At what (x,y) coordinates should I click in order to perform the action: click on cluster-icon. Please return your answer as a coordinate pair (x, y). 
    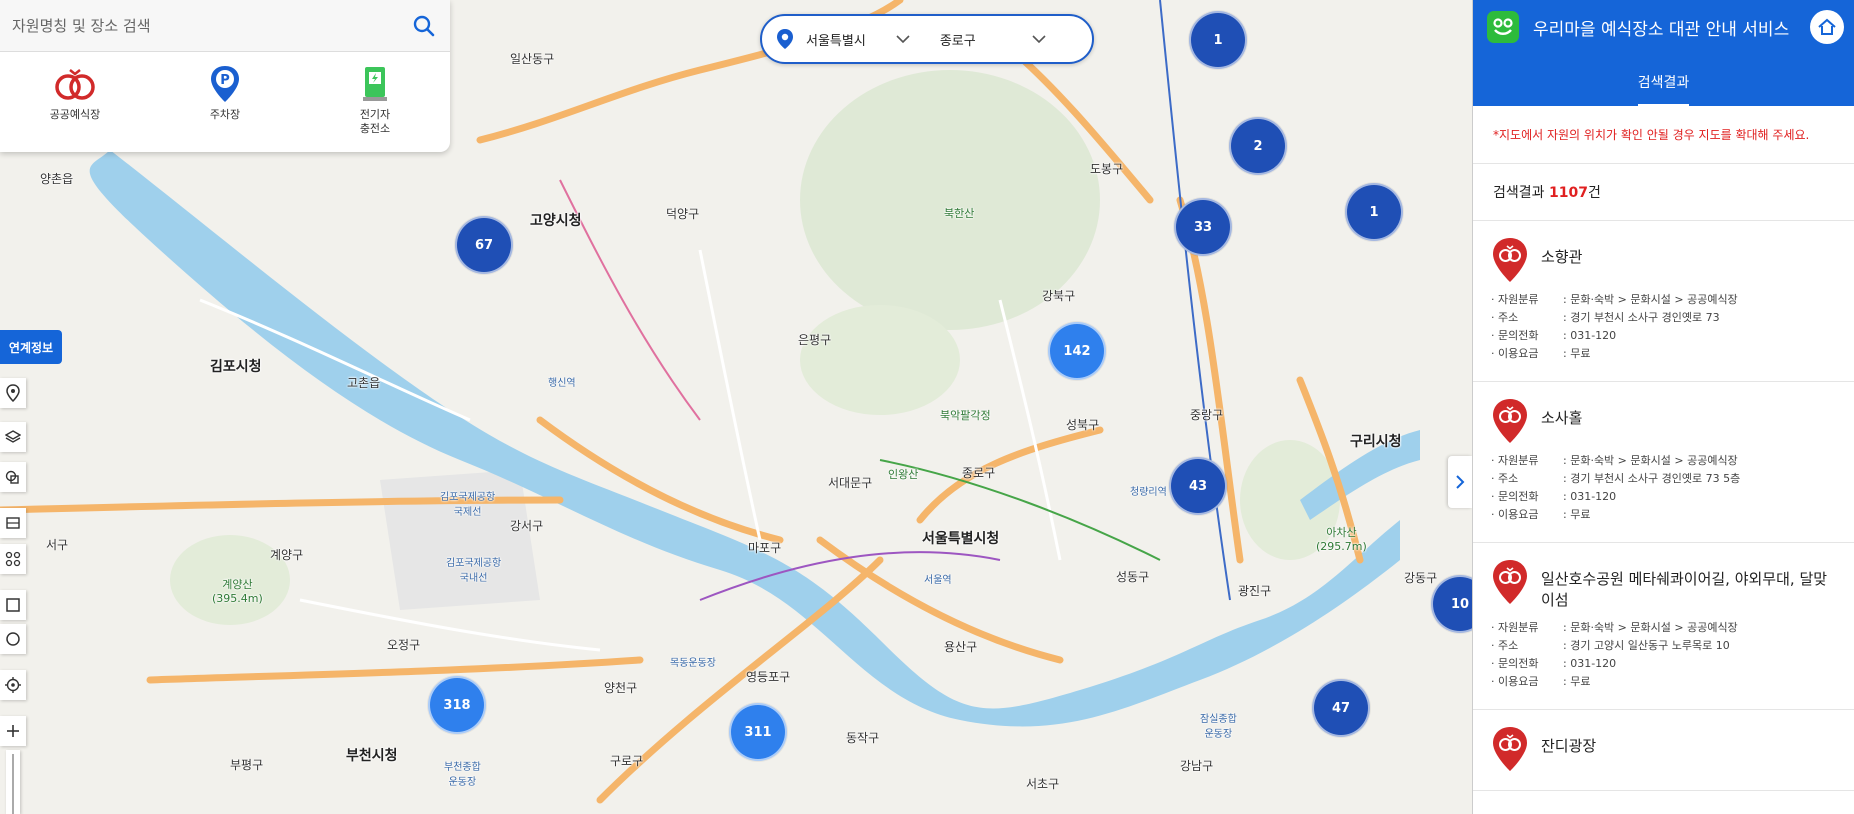
    Looking at the image, I should click on (13, 559).